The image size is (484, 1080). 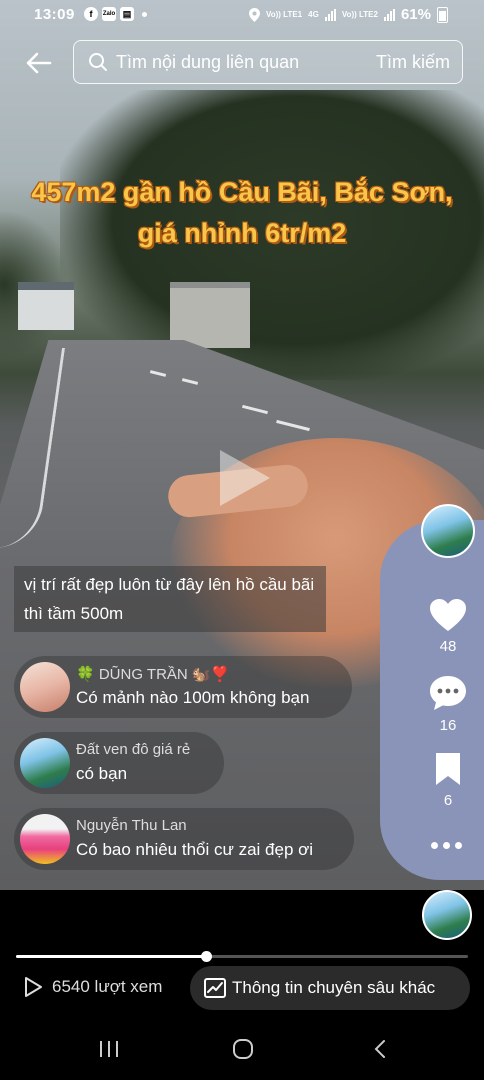 What do you see at coordinates (413, 62) in the screenshot?
I see `search-button: Tìm kiếm` at bounding box center [413, 62].